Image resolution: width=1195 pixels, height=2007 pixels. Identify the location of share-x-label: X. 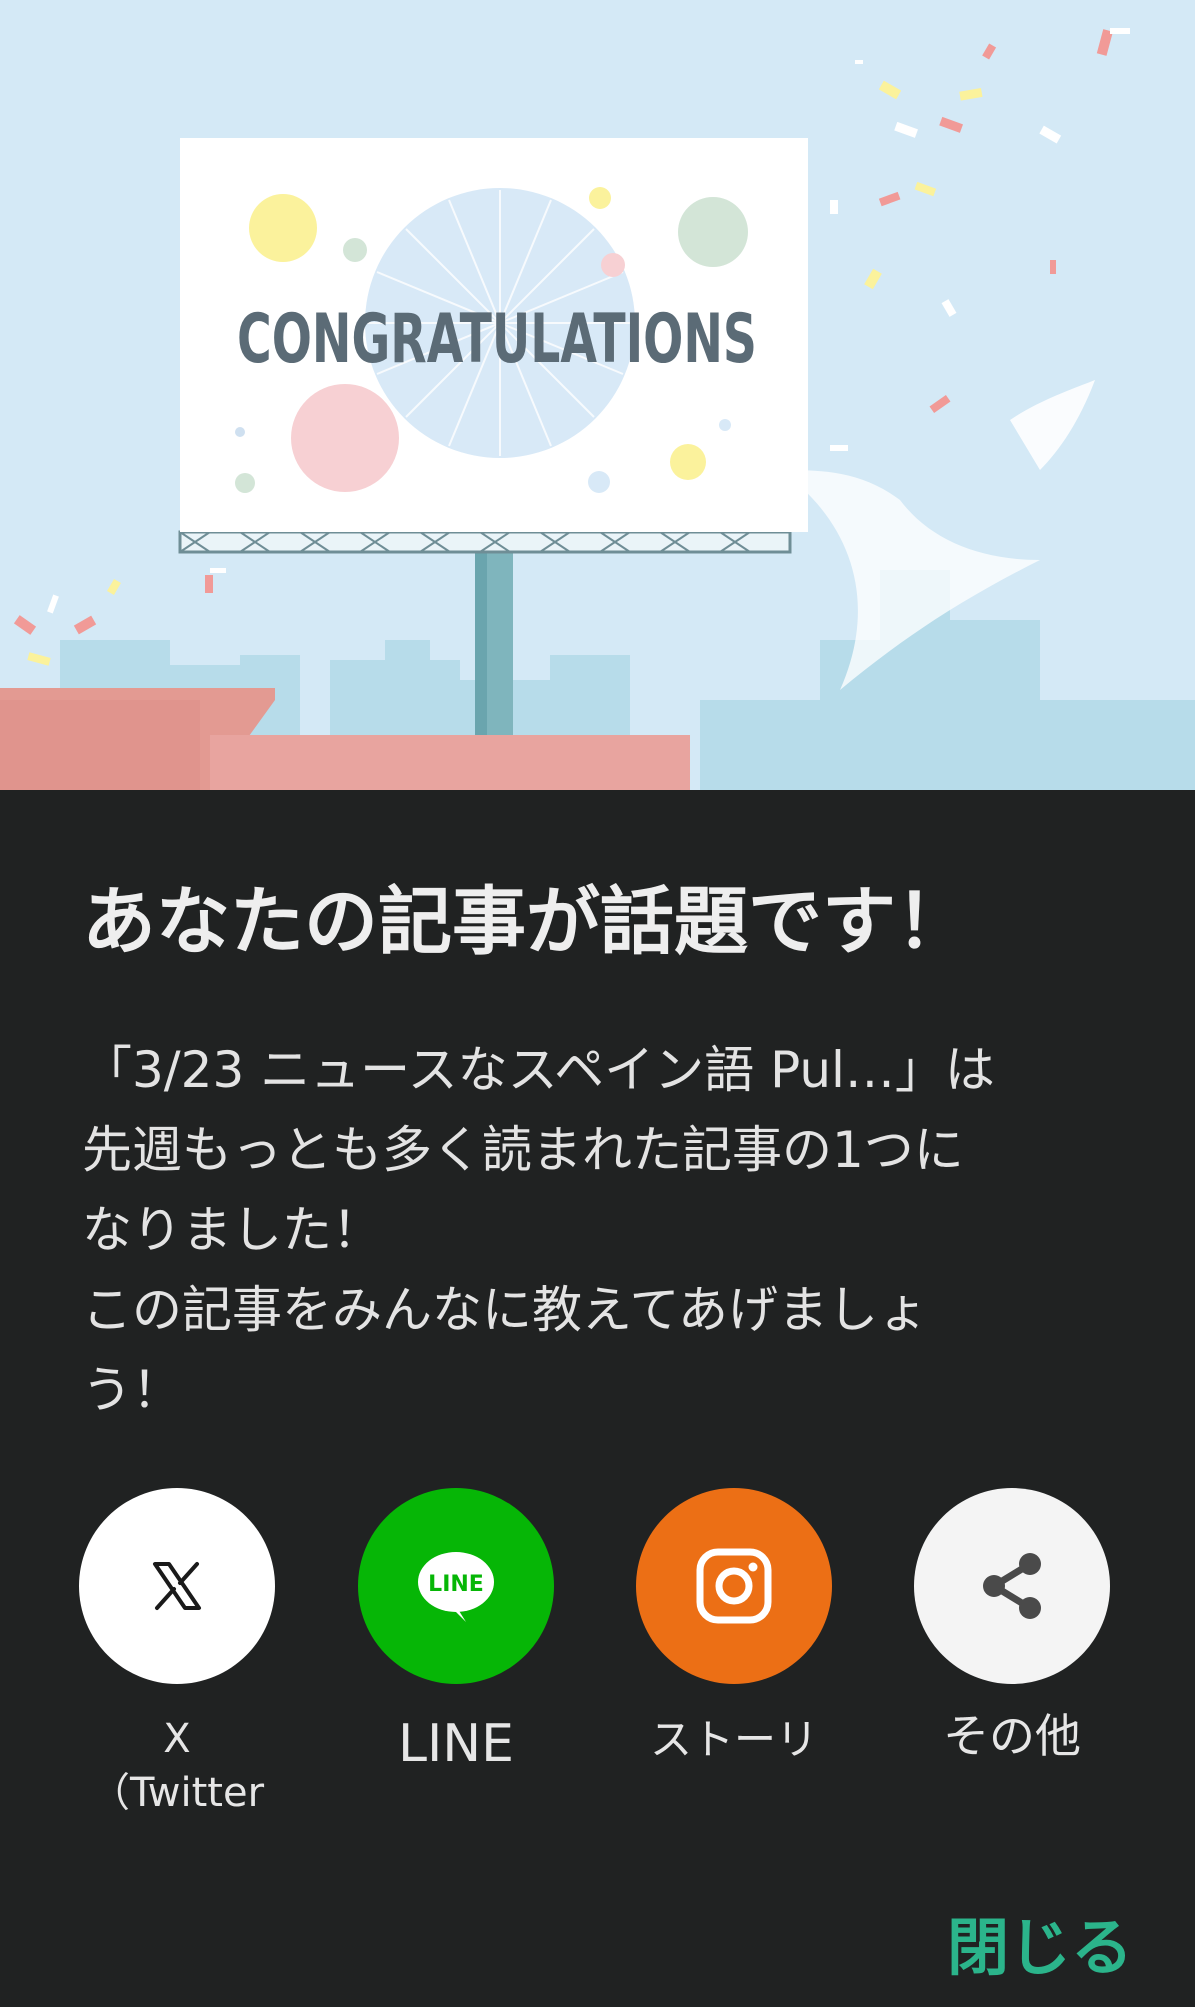
(177, 1739).